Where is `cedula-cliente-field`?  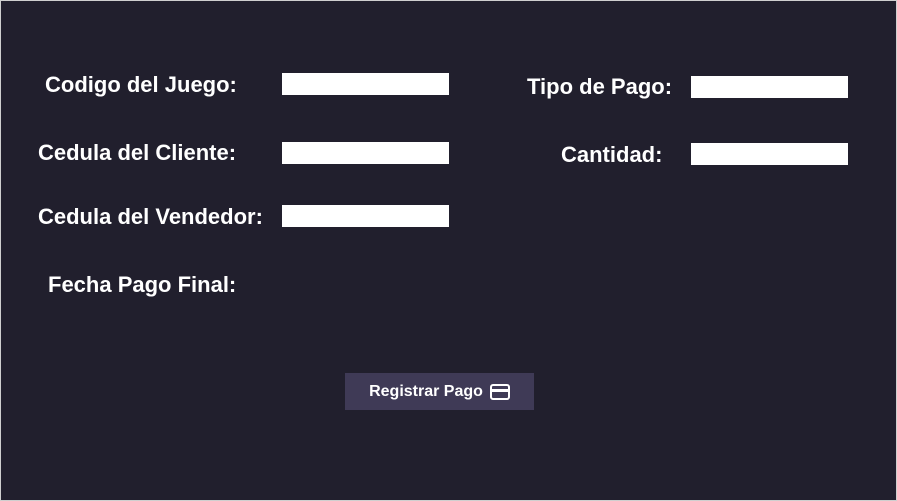 cedula-cliente-field is located at coordinates (365, 153).